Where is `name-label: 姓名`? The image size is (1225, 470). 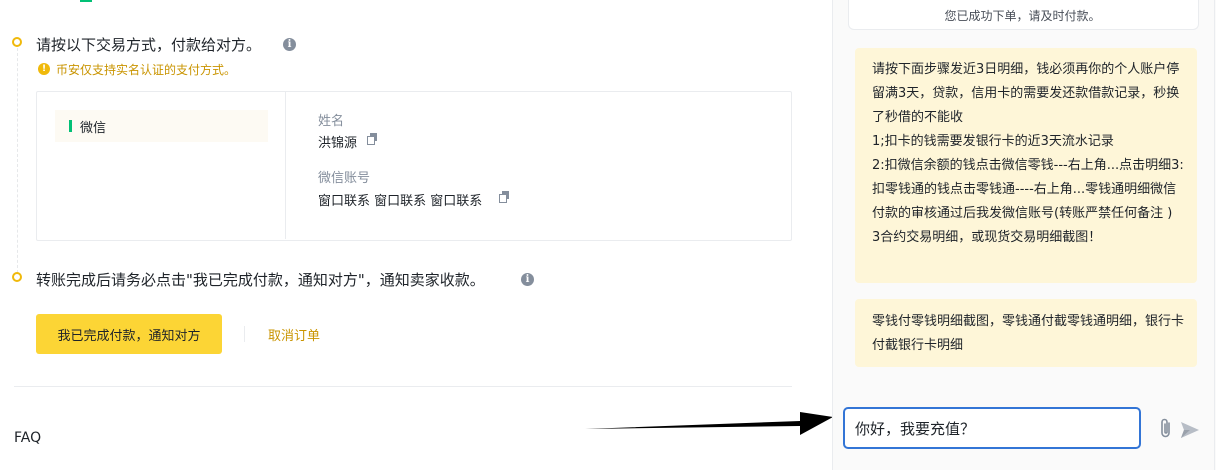
name-label: 姓名 is located at coordinates (331, 121).